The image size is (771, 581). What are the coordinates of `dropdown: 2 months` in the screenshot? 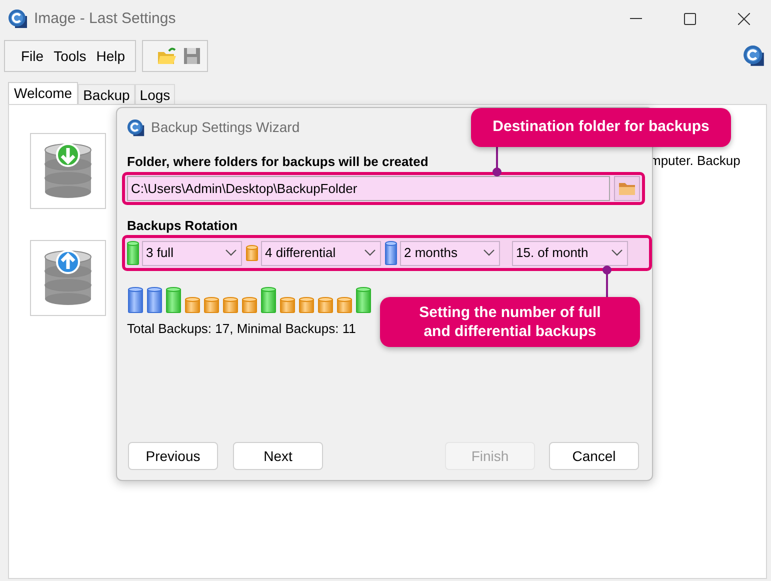 It's located at (450, 253).